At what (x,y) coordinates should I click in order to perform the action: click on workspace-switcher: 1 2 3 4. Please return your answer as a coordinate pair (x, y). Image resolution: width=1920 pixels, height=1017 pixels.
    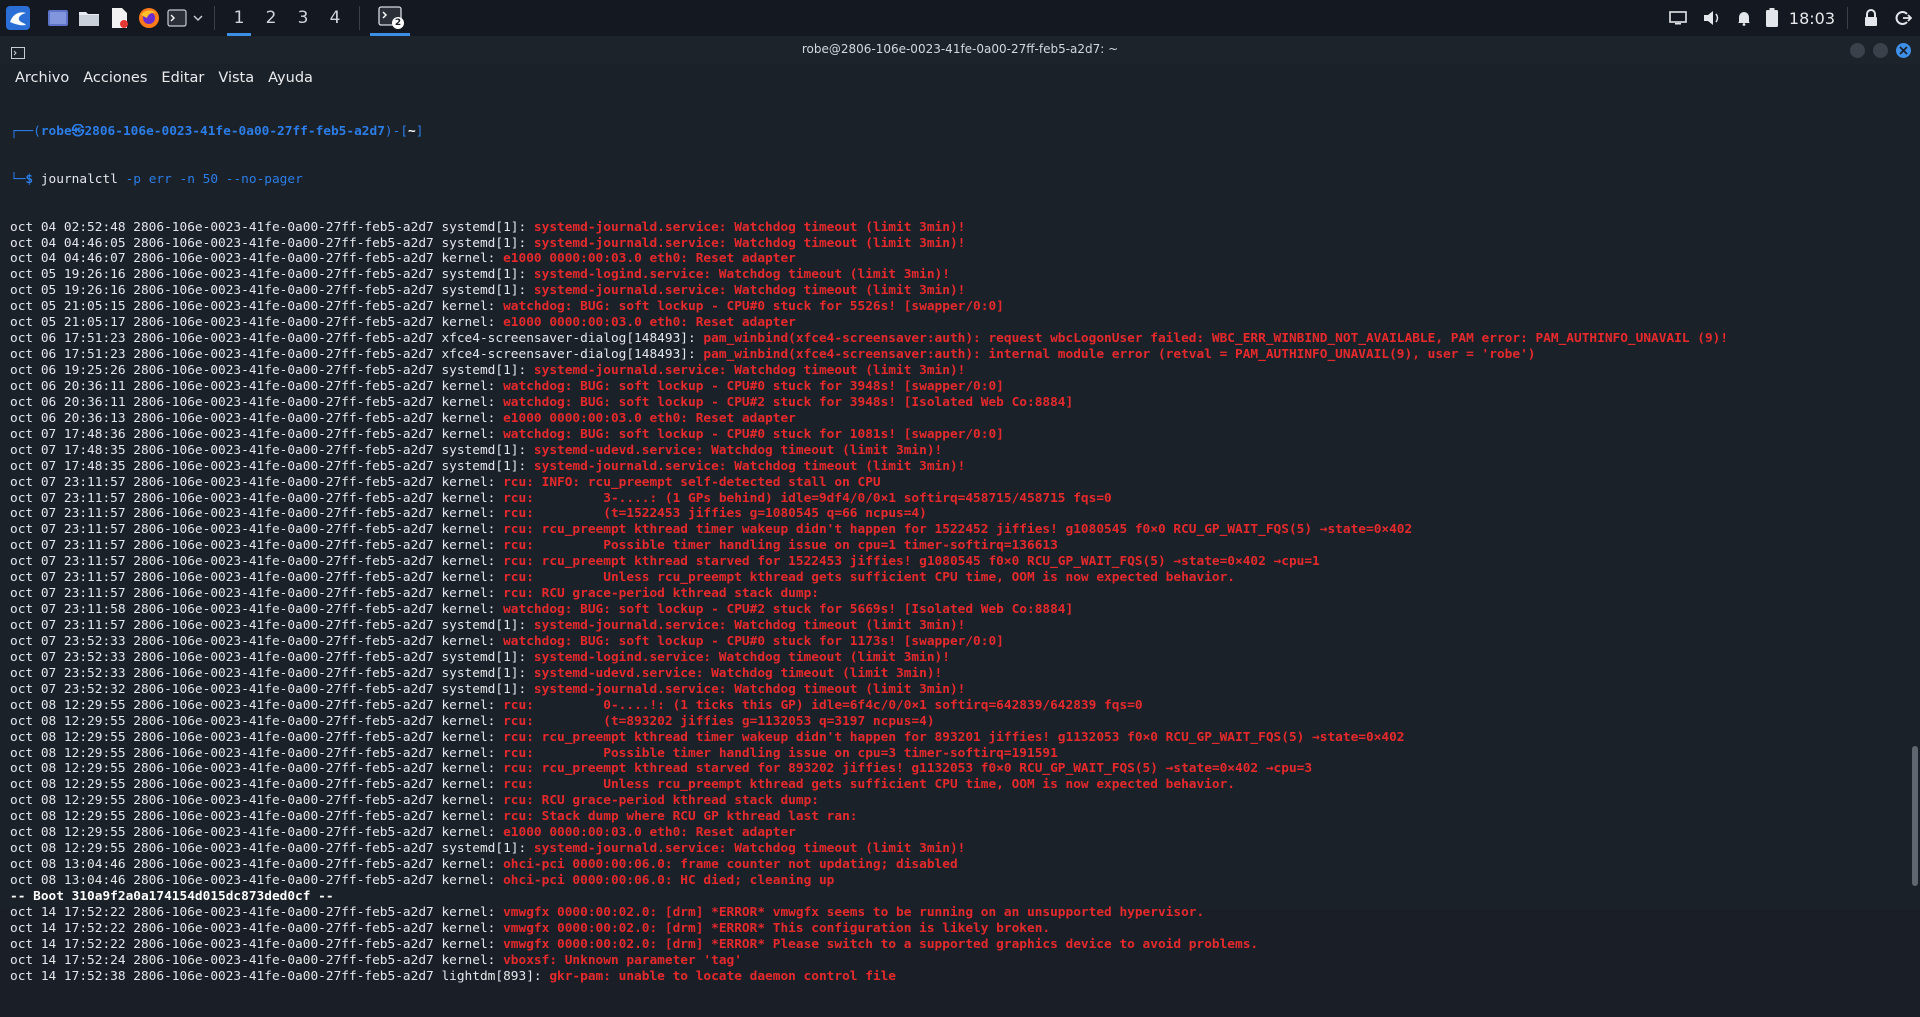
    Looking at the image, I should click on (287, 18).